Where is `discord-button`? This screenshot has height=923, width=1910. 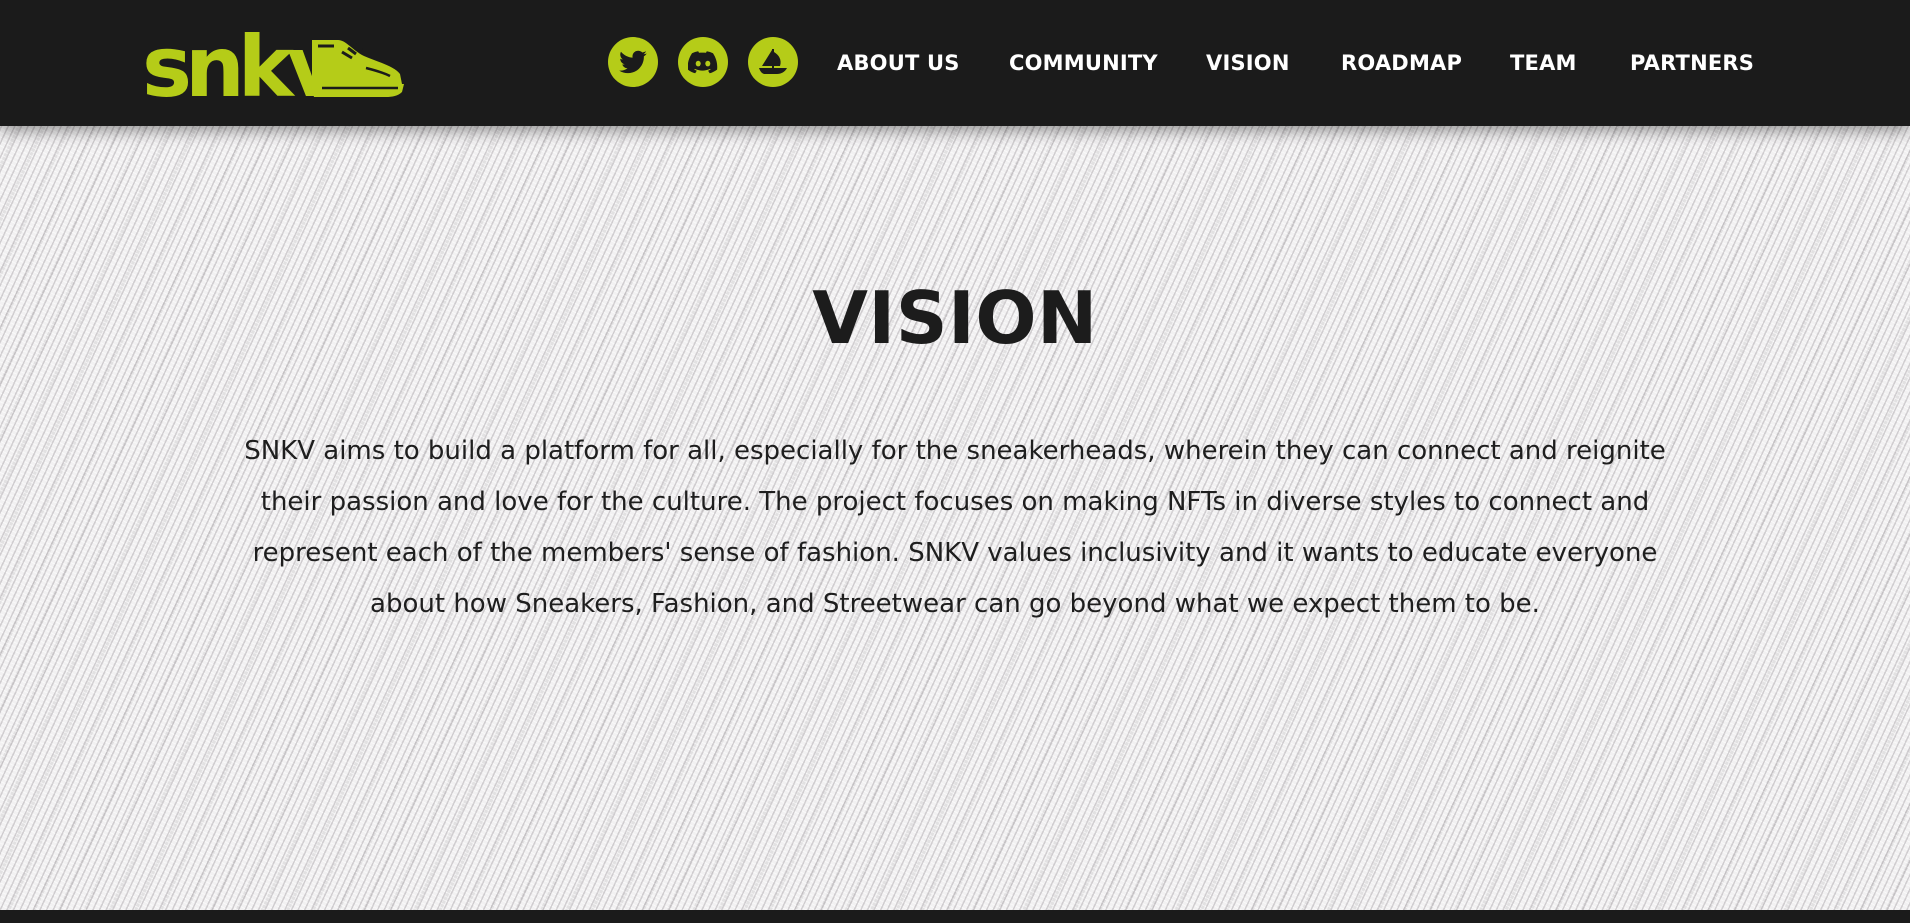
discord-button is located at coordinates (703, 62).